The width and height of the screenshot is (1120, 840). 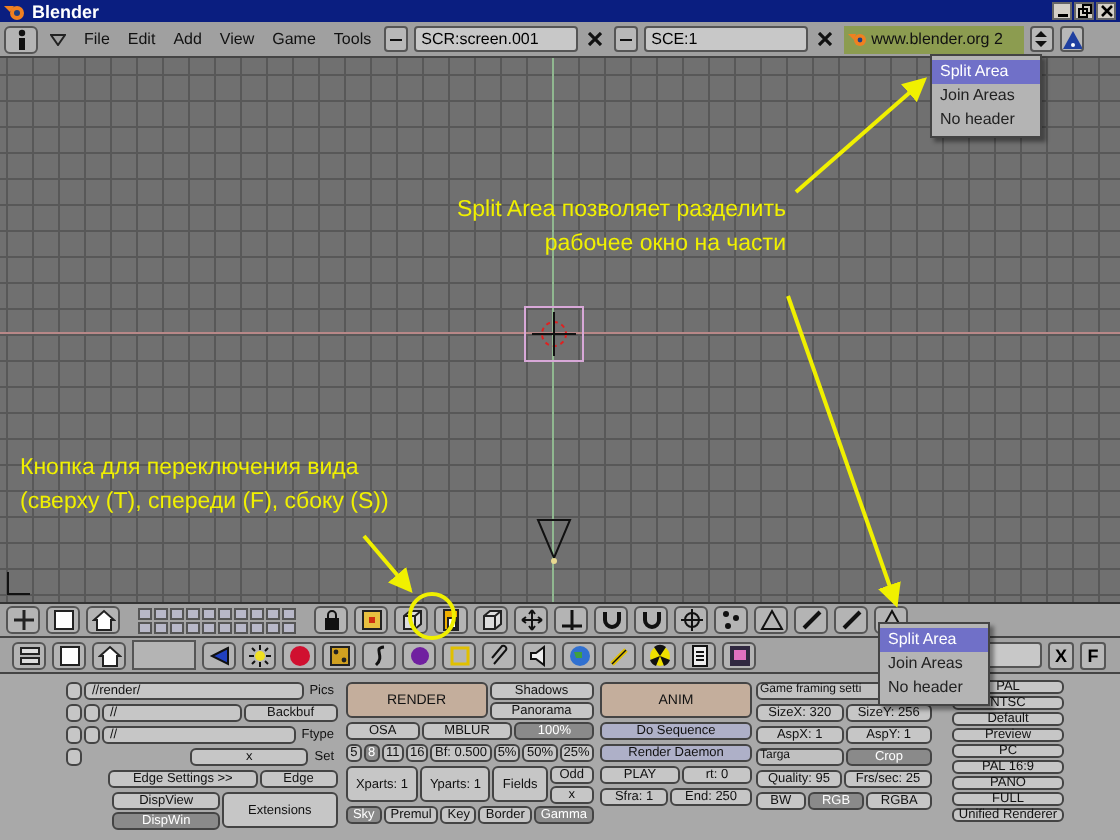 I want to click on menu-item: View, so click(x=237, y=39).